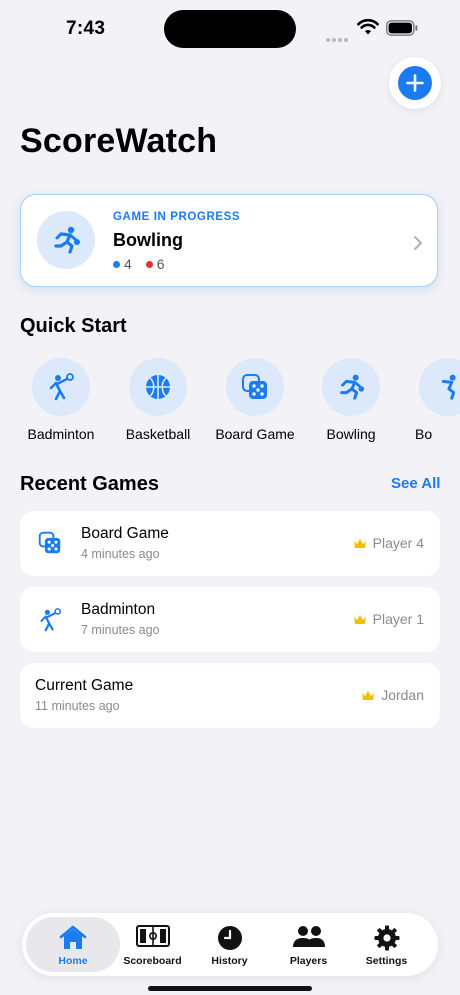  Describe the element at coordinates (152, 961) in the screenshot. I see `tab-label: Scoreboard` at that location.